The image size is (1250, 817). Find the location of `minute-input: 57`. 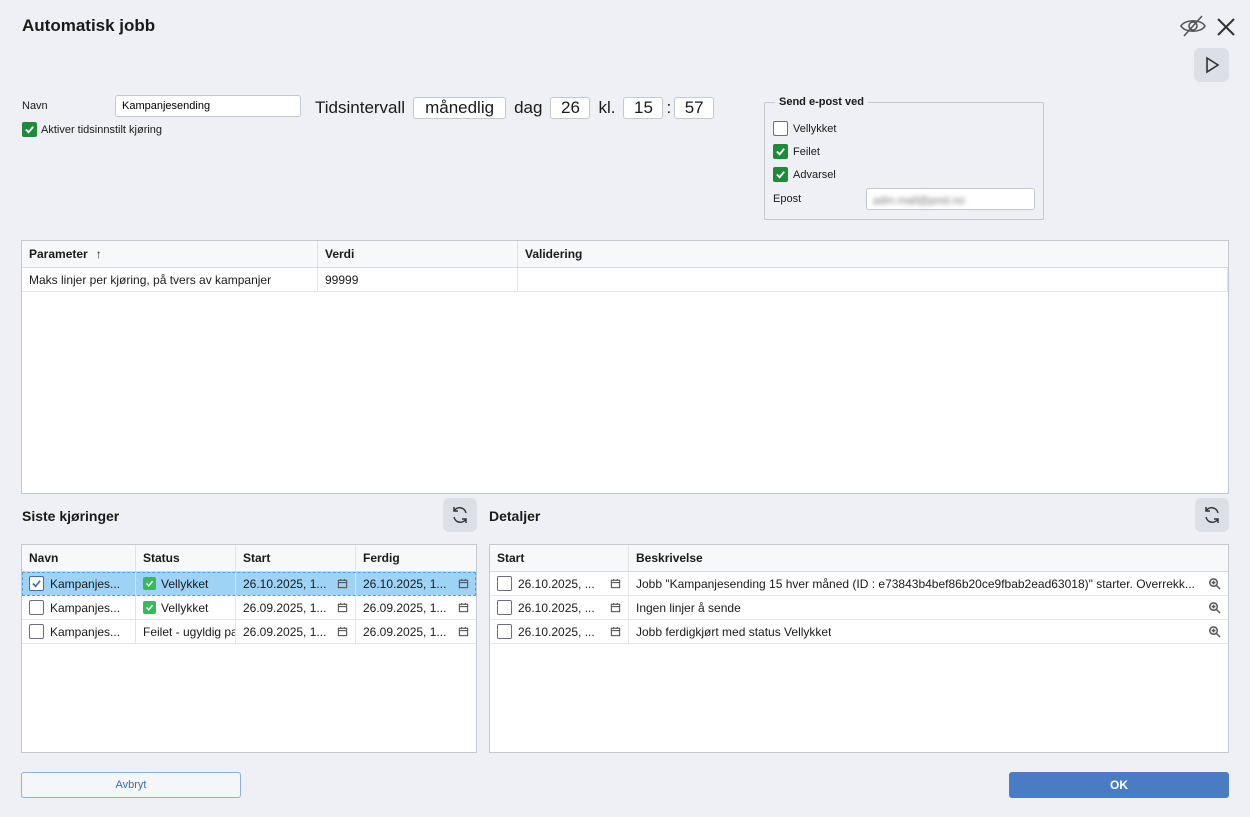

minute-input: 57 is located at coordinates (694, 108).